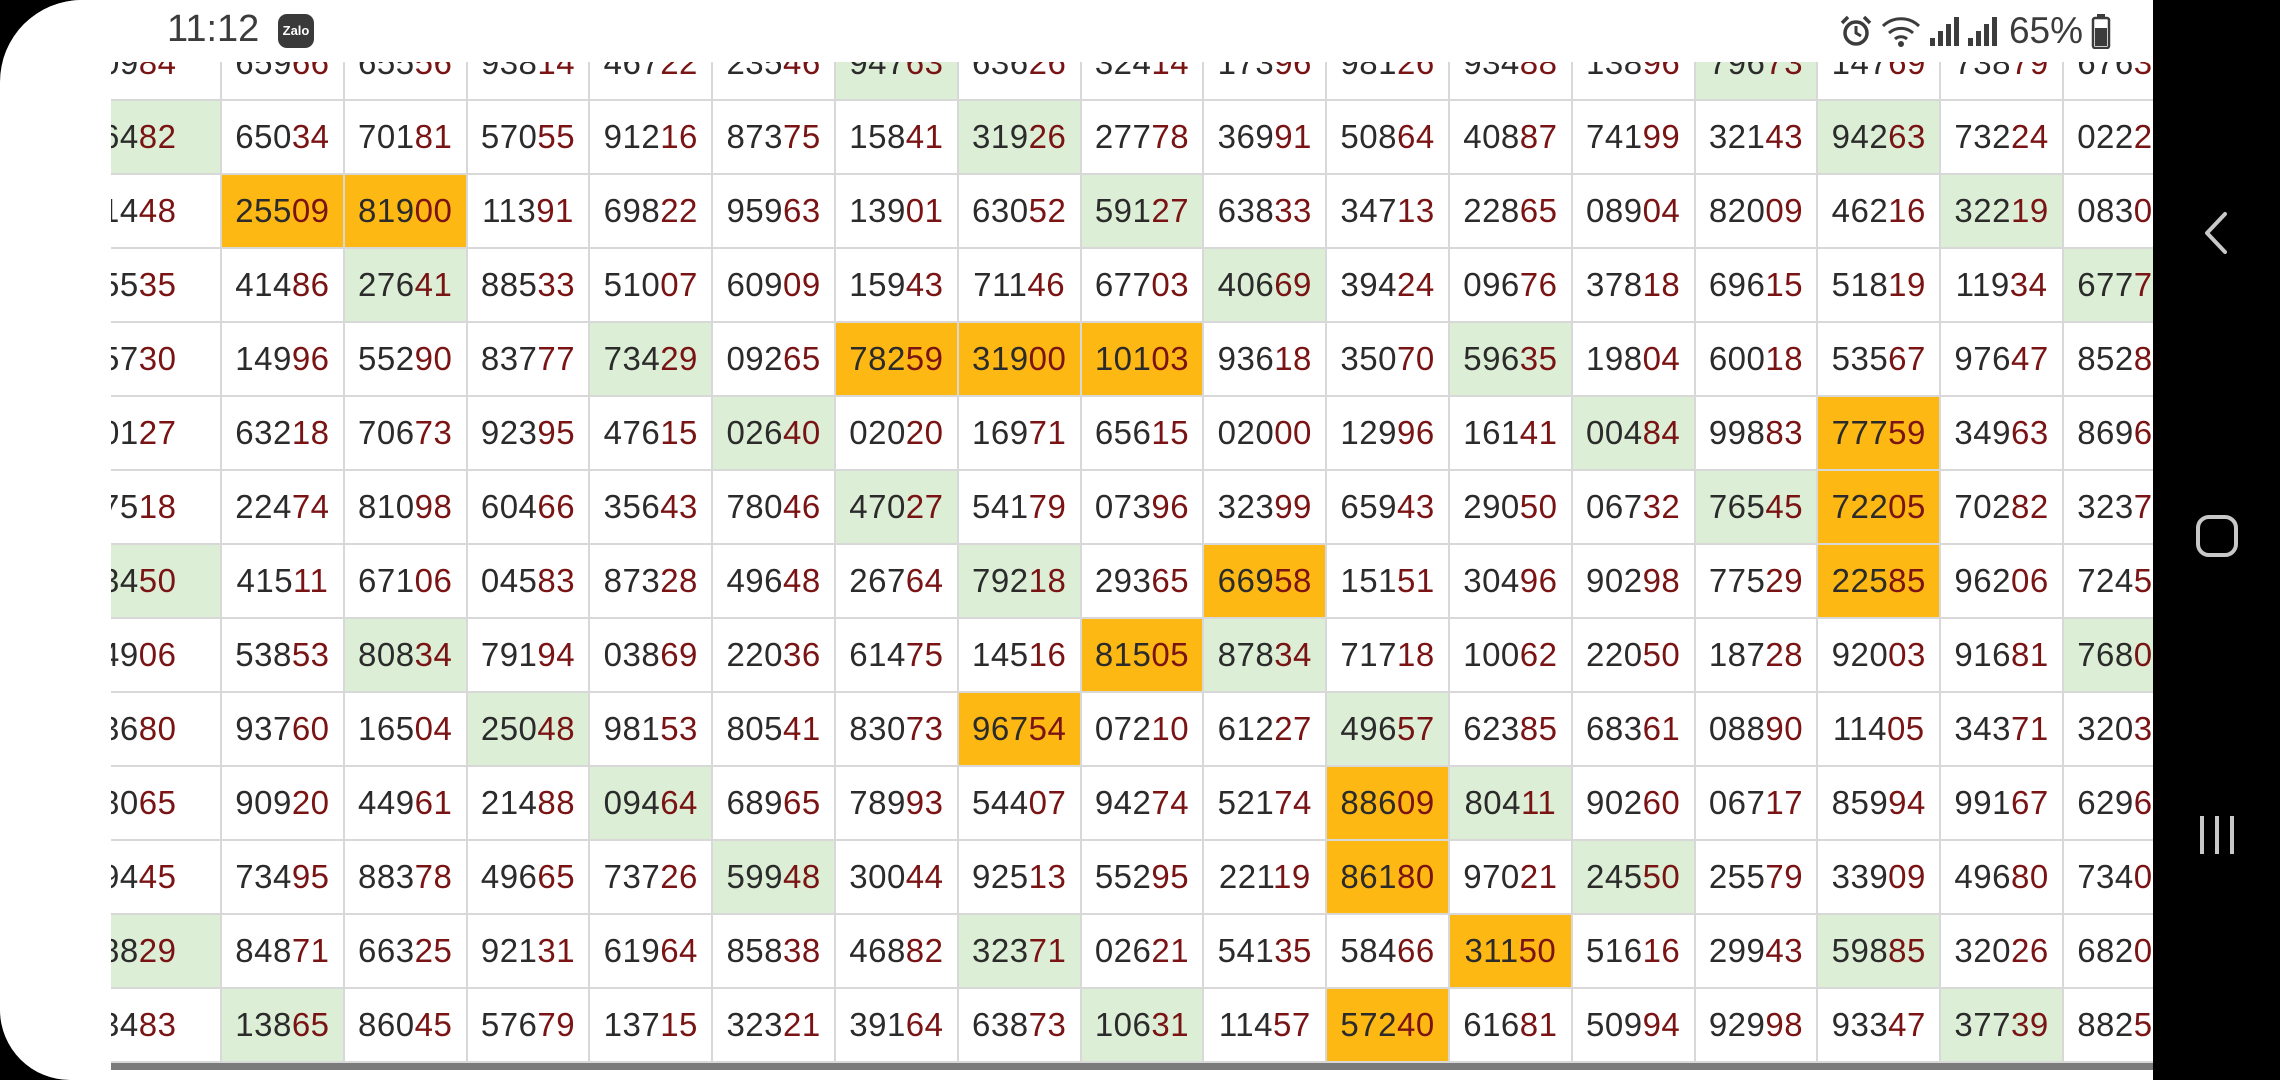  What do you see at coordinates (1614, 580) in the screenshot?
I see `number-head-digits: 902` at bounding box center [1614, 580].